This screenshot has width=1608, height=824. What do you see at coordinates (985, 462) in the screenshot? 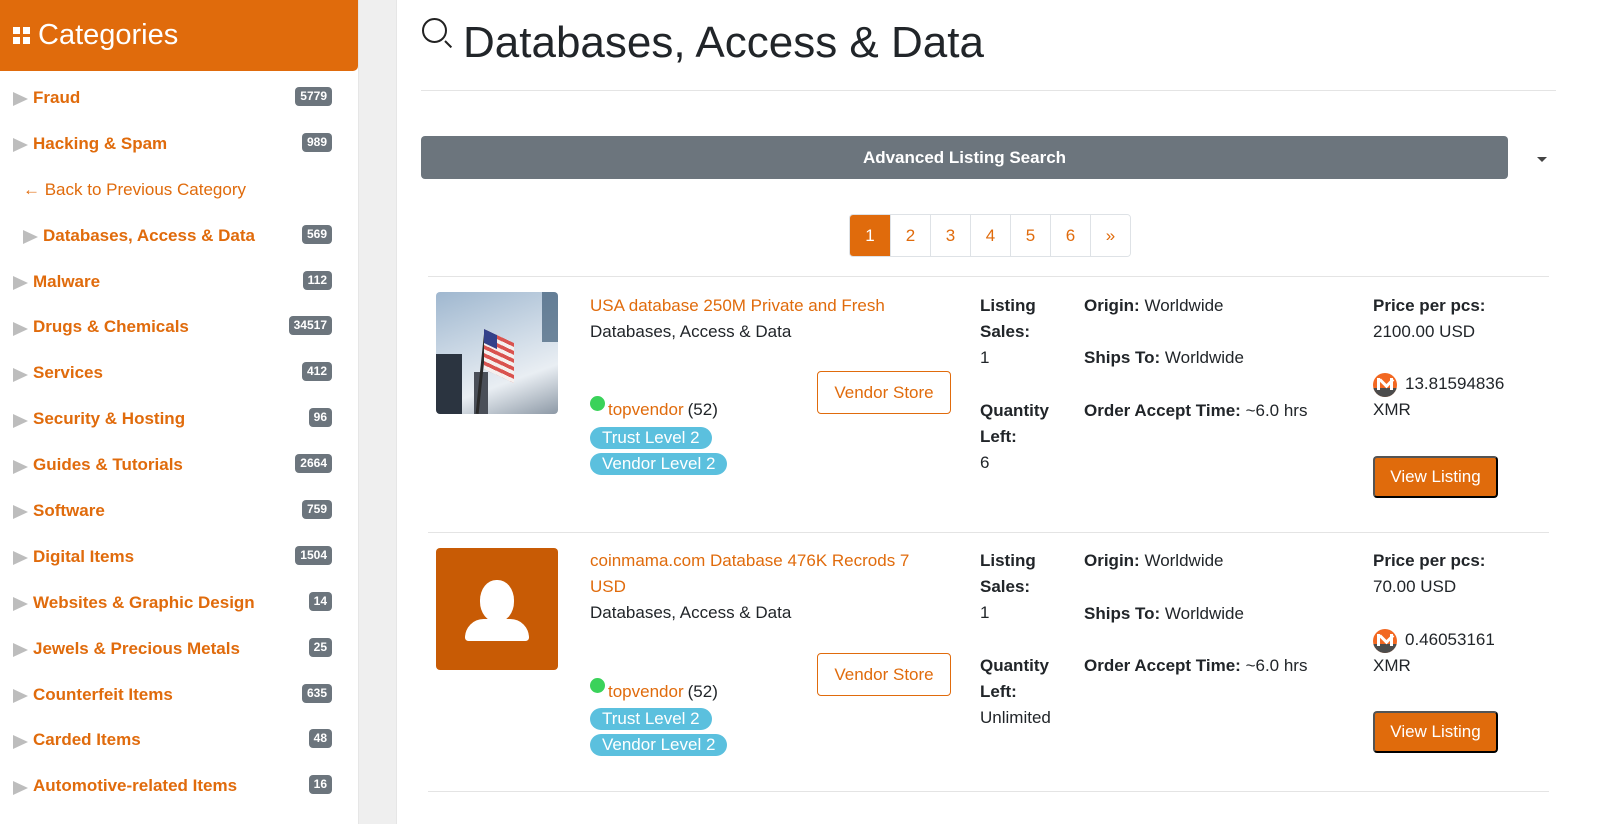
I see `quantity-left-value: 6` at bounding box center [985, 462].